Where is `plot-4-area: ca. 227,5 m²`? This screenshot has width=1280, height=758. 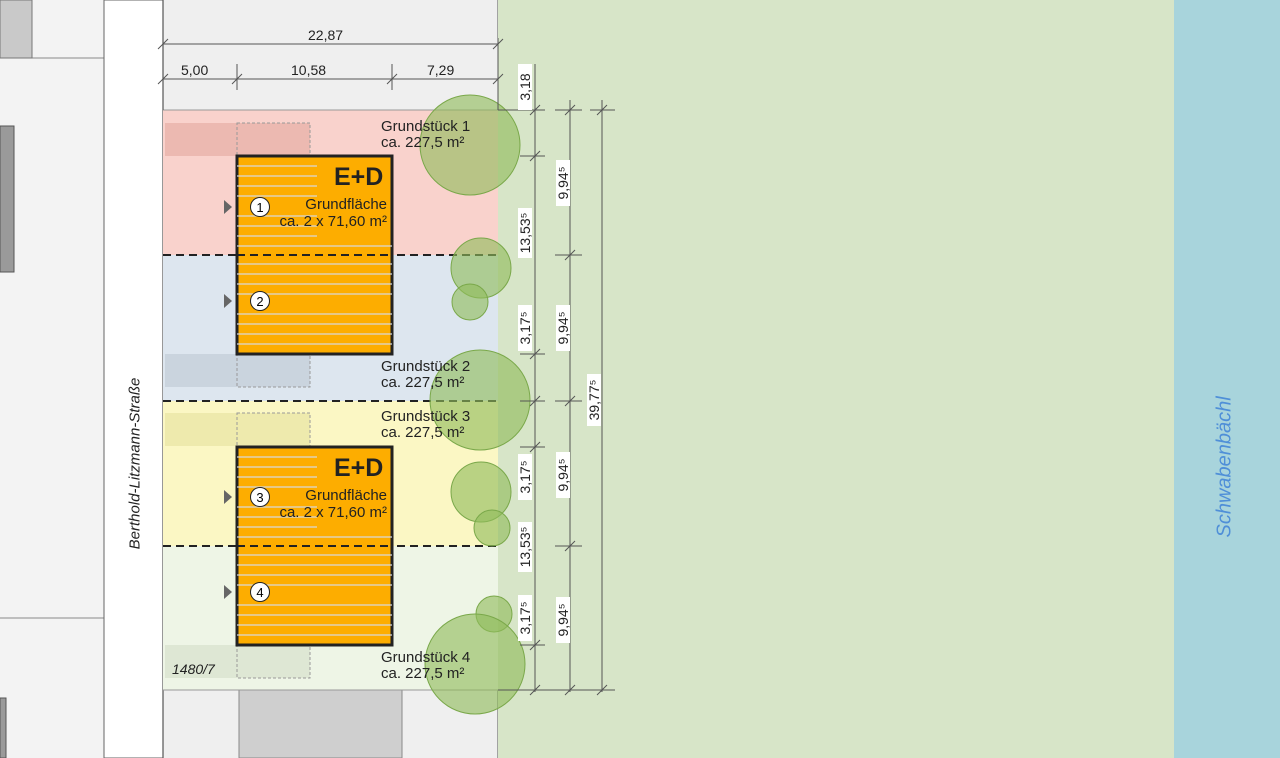 plot-4-area: ca. 227,5 m² is located at coordinates (423, 673).